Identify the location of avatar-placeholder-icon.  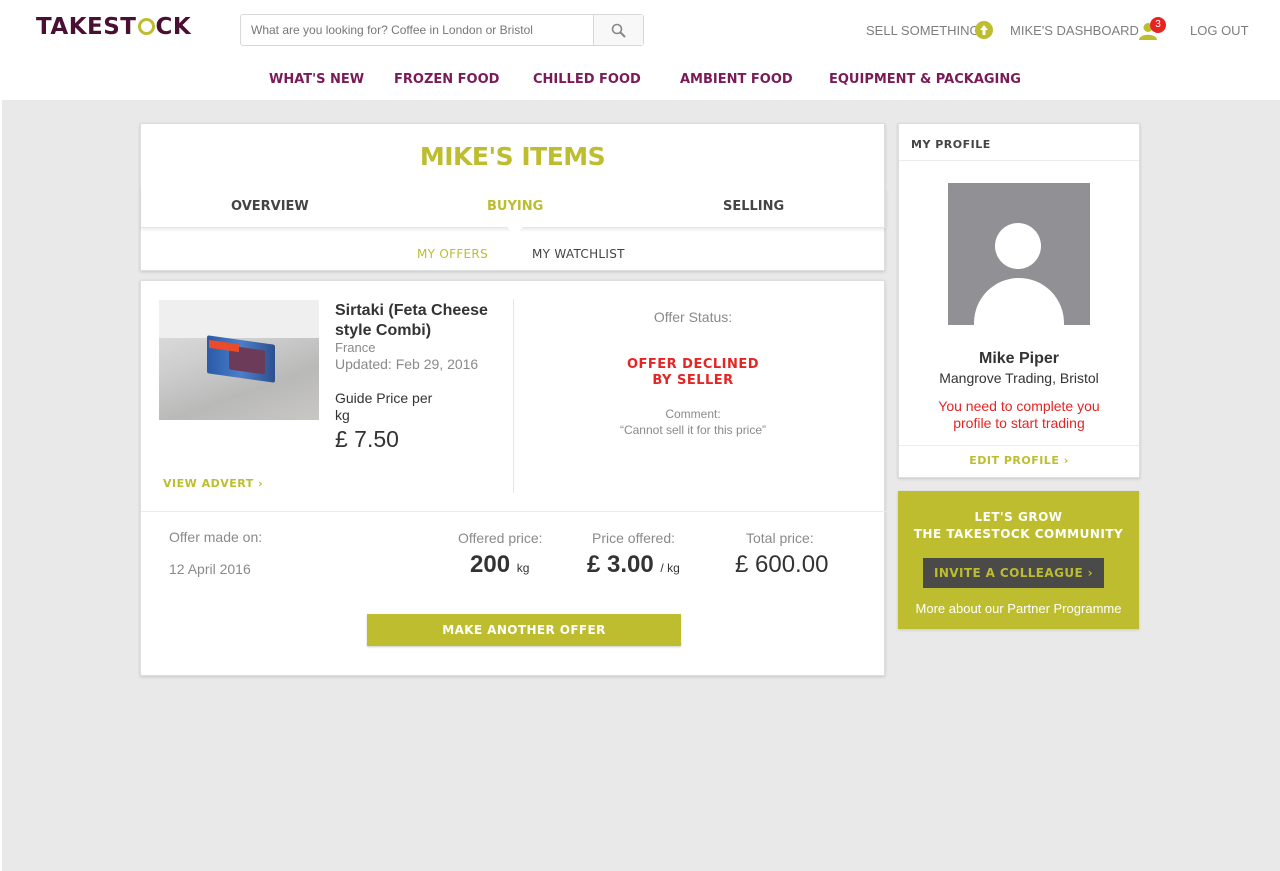
(1019, 254).